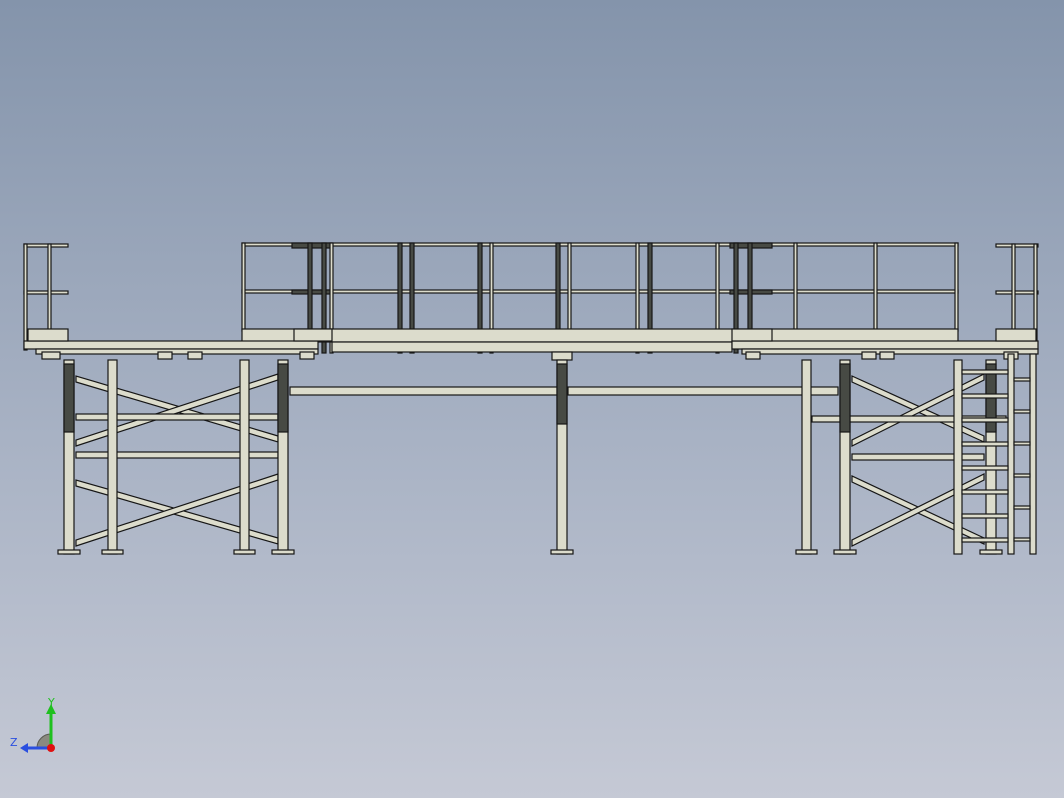  Describe the element at coordinates (531, 344) in the screenshot. I see `platform-deck` at that location.